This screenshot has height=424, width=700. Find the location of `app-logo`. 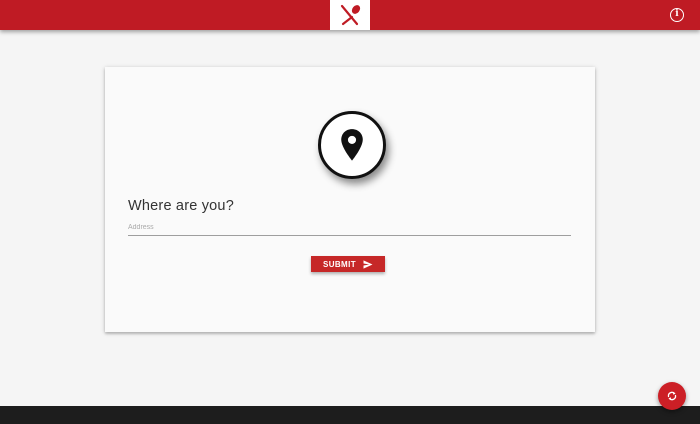

app-logo is located at coordinates (350, 15).